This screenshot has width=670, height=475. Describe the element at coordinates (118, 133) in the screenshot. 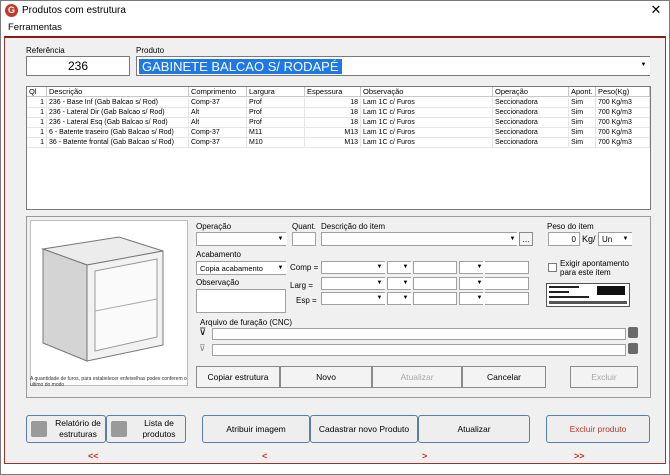

I see `table-cell: 6 - Batente traseiro (Gab Balcao s/ Rod)` at that location.